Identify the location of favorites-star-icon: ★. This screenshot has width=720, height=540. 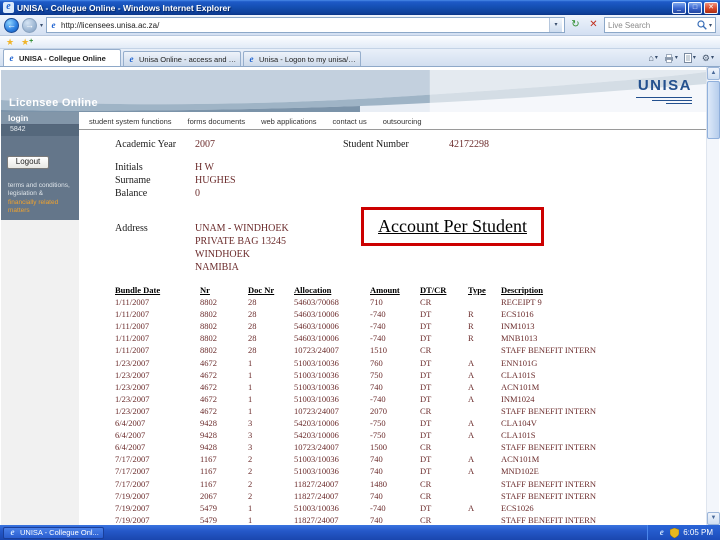
(10, 42).